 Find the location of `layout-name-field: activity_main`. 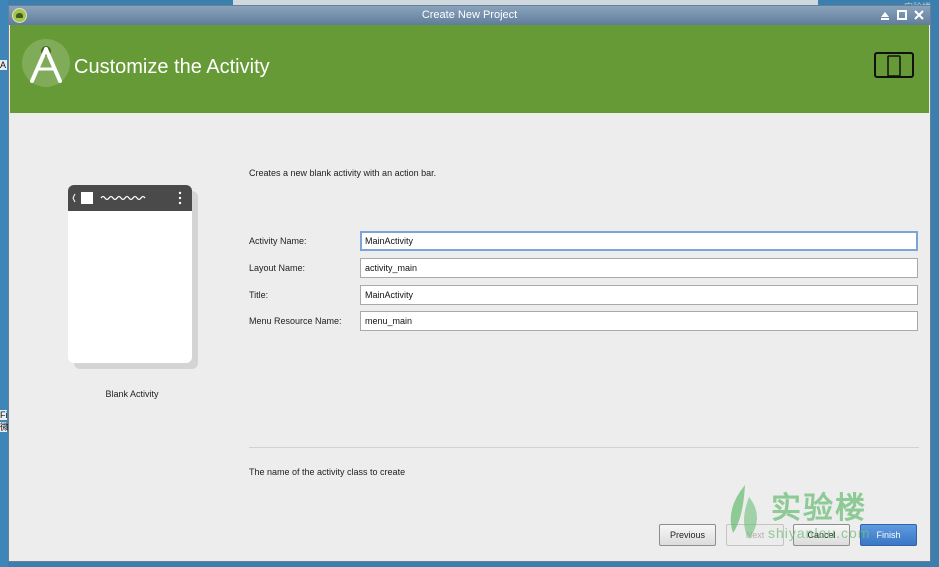

layout-name-field: activity_main is located at coordinates (639, 268).